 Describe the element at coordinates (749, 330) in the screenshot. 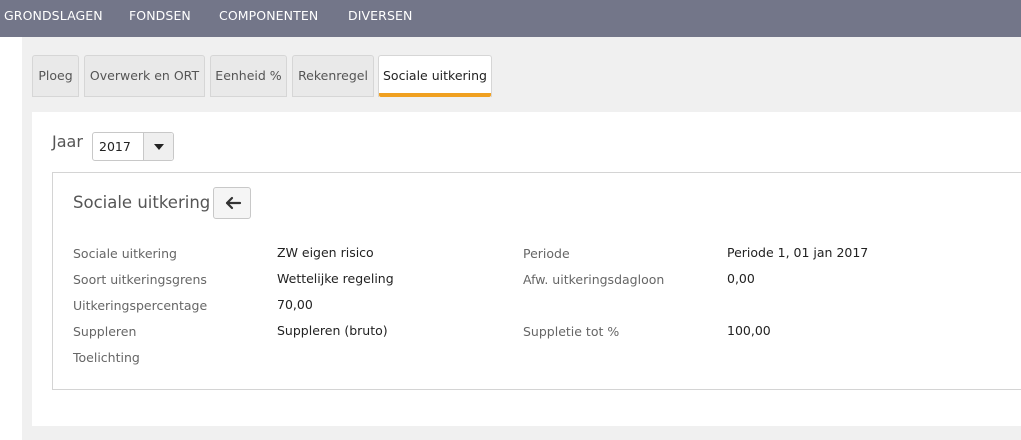

I see `field-value-suppletie-tot: 100,00` at that location.